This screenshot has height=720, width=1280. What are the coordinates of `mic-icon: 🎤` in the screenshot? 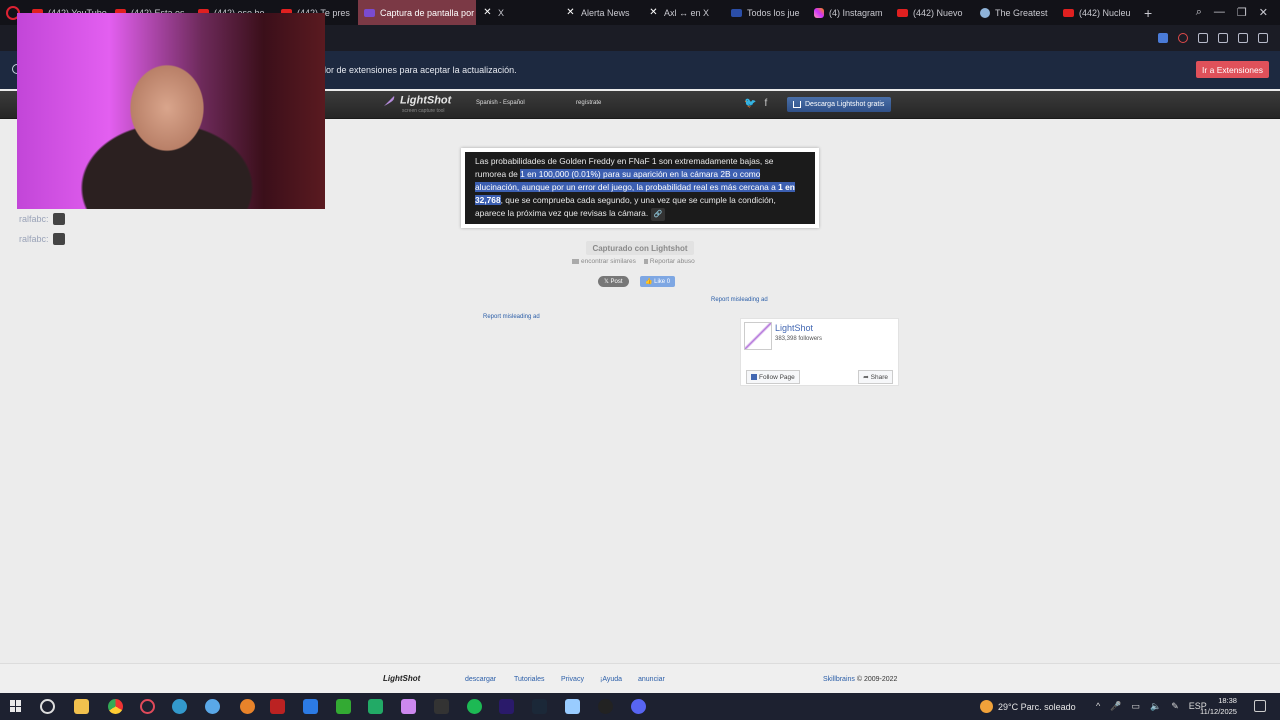 It's located at (1115, 706).